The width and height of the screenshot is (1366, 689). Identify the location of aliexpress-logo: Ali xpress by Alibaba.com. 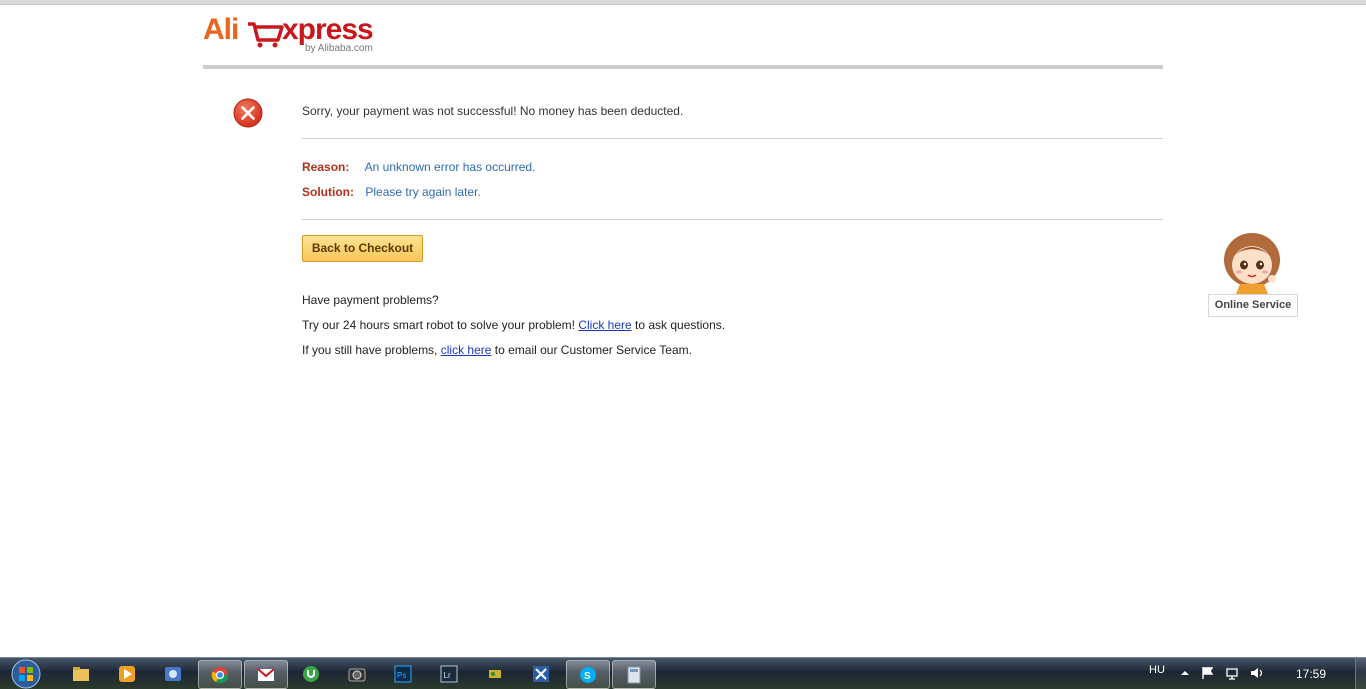
(293, 35).